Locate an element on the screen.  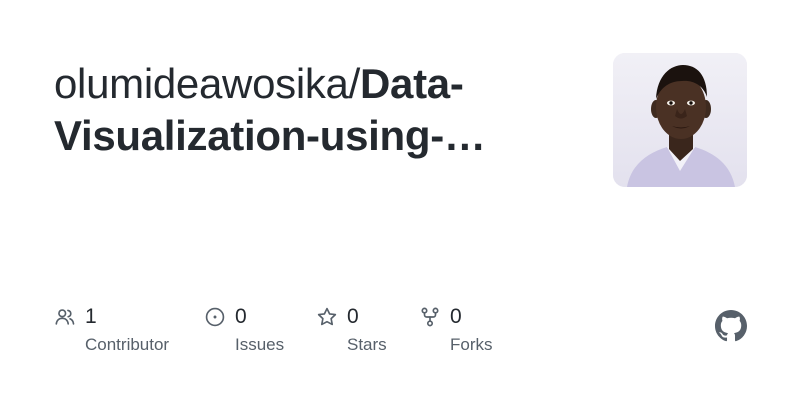
issue-count: 0 is located at coordinates (241, 316).